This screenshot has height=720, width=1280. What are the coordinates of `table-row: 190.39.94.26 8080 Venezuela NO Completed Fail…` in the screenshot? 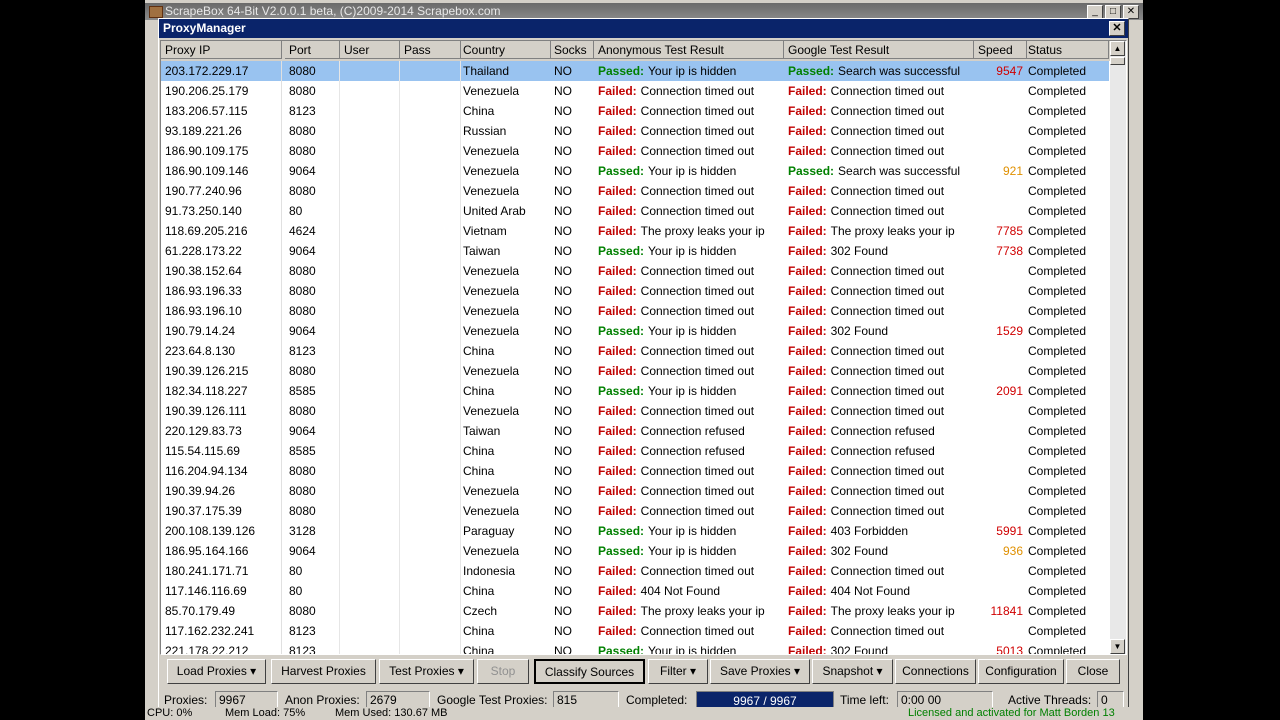 It's located at (635, 491).